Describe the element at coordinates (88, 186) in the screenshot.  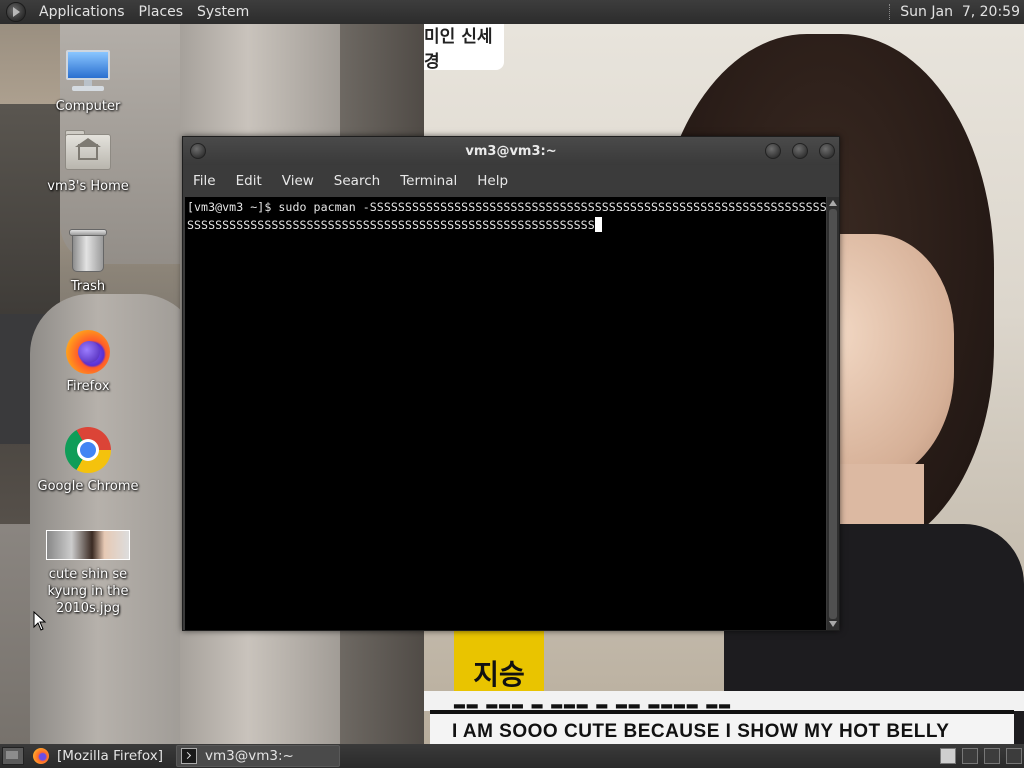
I see `desktop-icon-label: vm3's Home` at that location.